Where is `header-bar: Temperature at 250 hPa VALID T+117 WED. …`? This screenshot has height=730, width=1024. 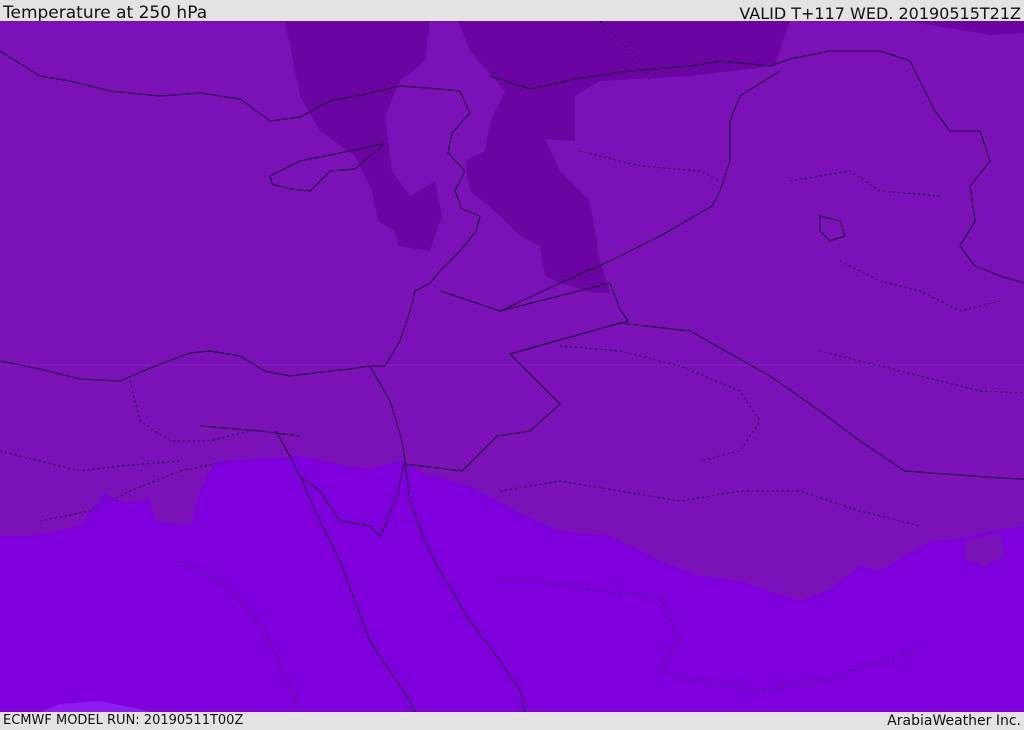
header-bar: Temperature at 250 hPa VALID T+117 WED. … is located at coordinates (512, 11).